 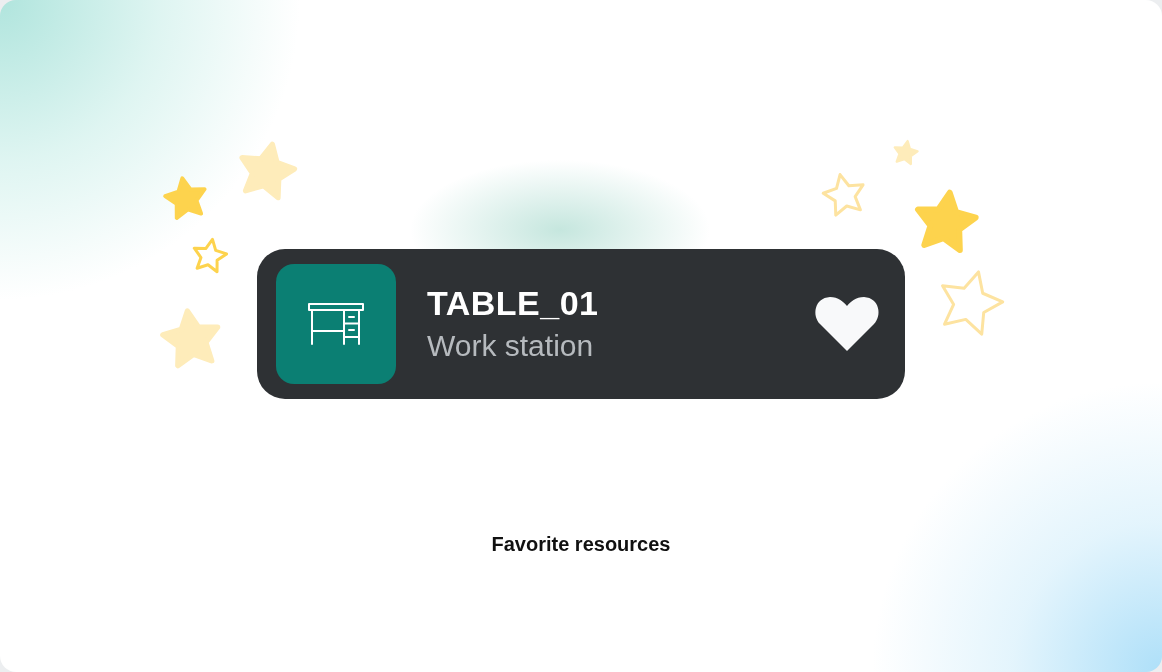 I want to click on resource-type: Work station, so click(x=511, y=346).